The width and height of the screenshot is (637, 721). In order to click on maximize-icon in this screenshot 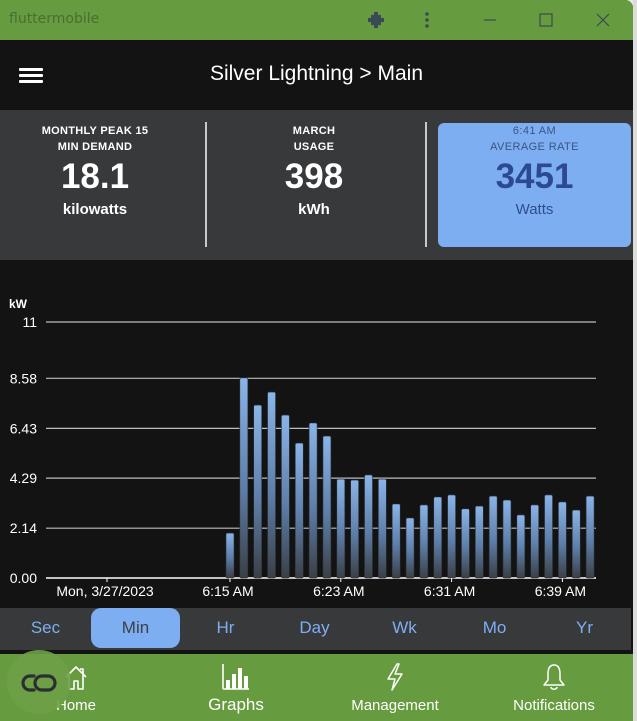, I will do `click(546, 20)`.